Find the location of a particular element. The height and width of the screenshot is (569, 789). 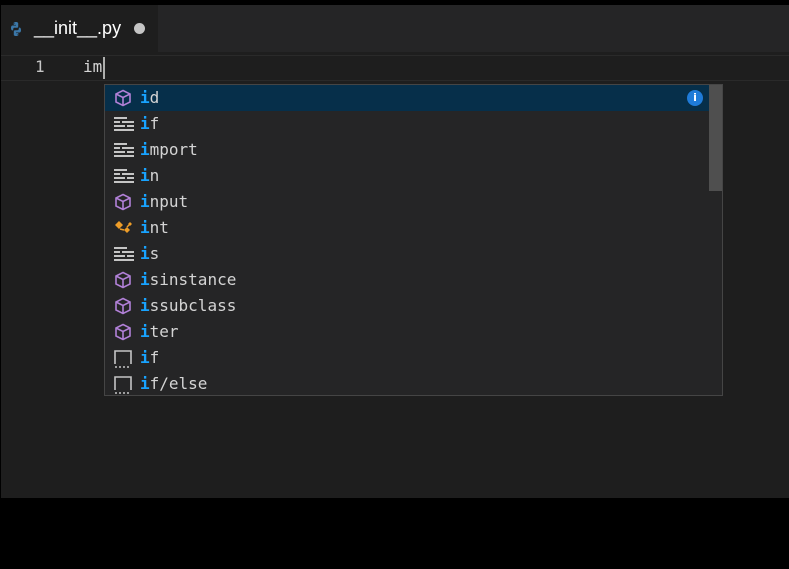

suggestion-rest: nput is located at coordinates (169, 201).